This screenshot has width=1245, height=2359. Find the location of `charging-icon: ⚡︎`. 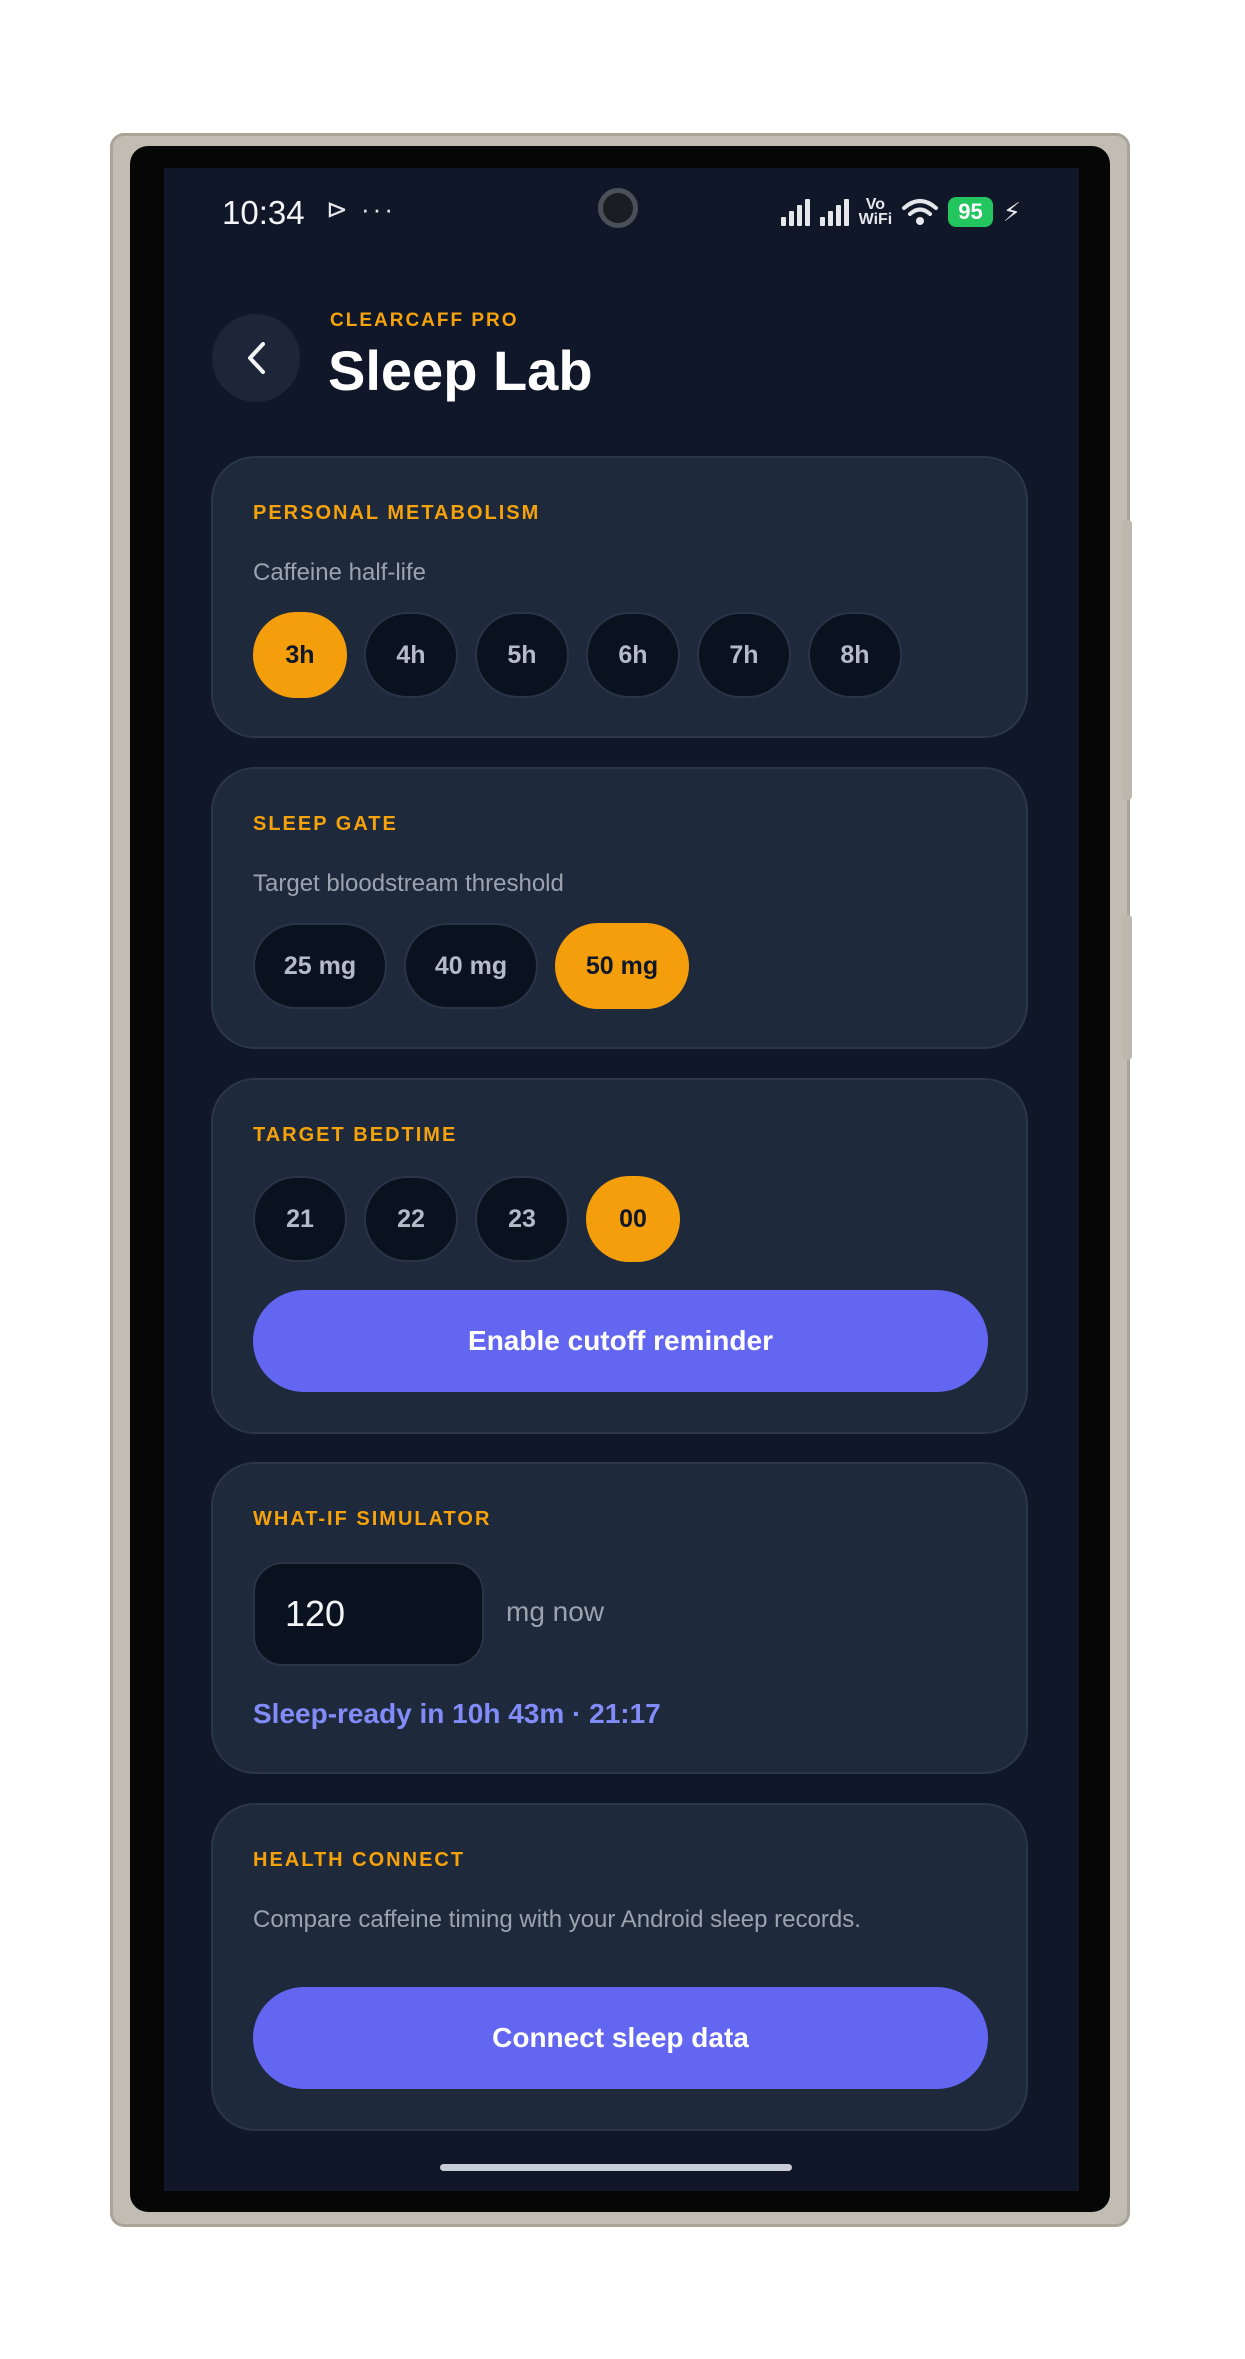

charging-icon: ⚡︎ is located at coordinates (1011, 211).